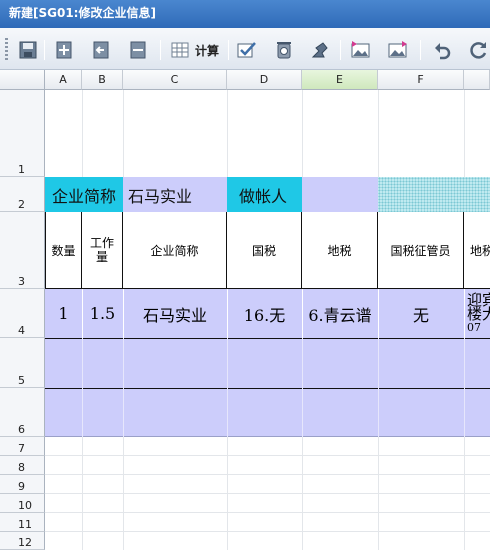 The height and width of the screenshot is (550, 490). What do you see at coordinates (22, 412) in the screenshot?
I see `row-header-6: 6` at bounding box center [22, 412].